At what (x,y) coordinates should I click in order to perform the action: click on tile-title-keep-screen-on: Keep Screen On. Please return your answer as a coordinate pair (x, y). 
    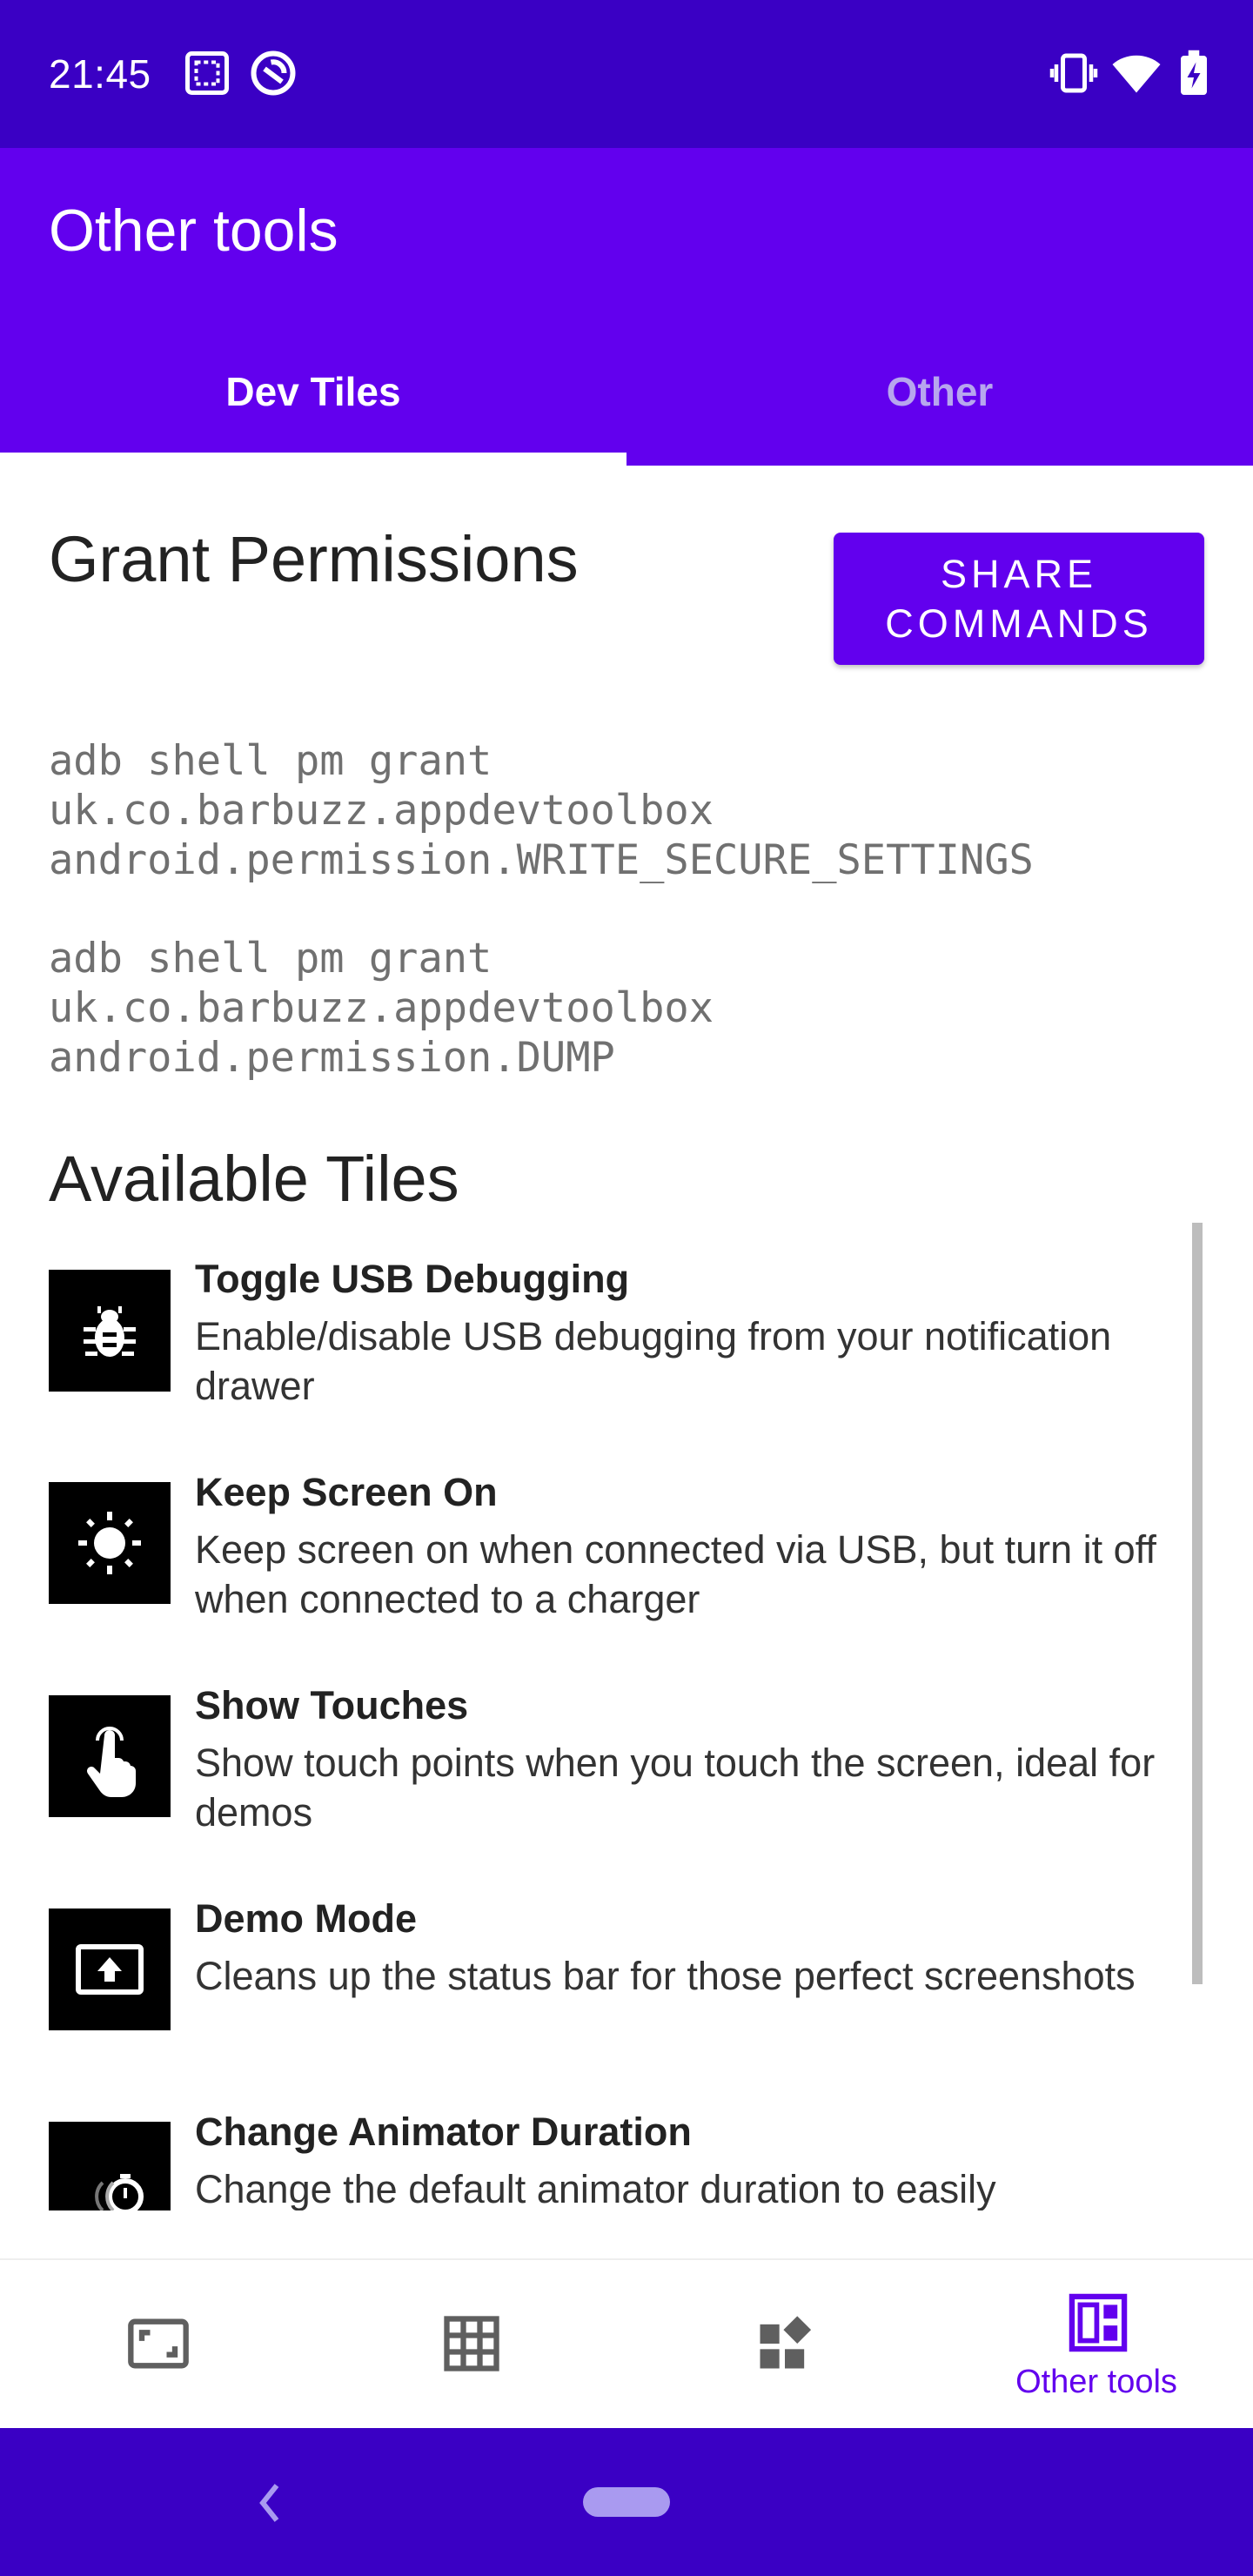
    Looking at the image, I should click on (346, 1492).